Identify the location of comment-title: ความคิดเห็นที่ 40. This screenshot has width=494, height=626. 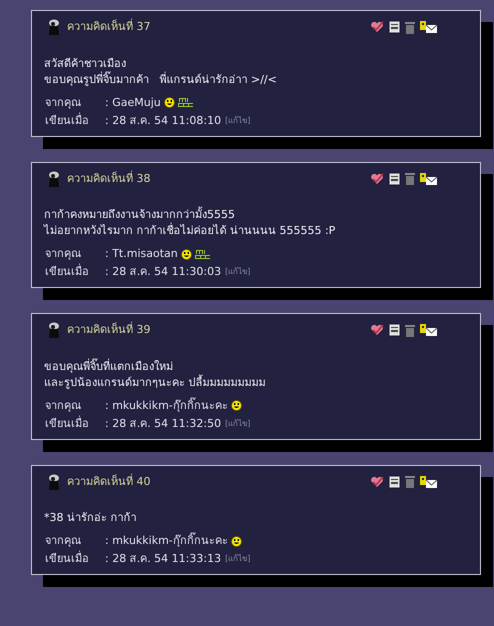
(108, 482).